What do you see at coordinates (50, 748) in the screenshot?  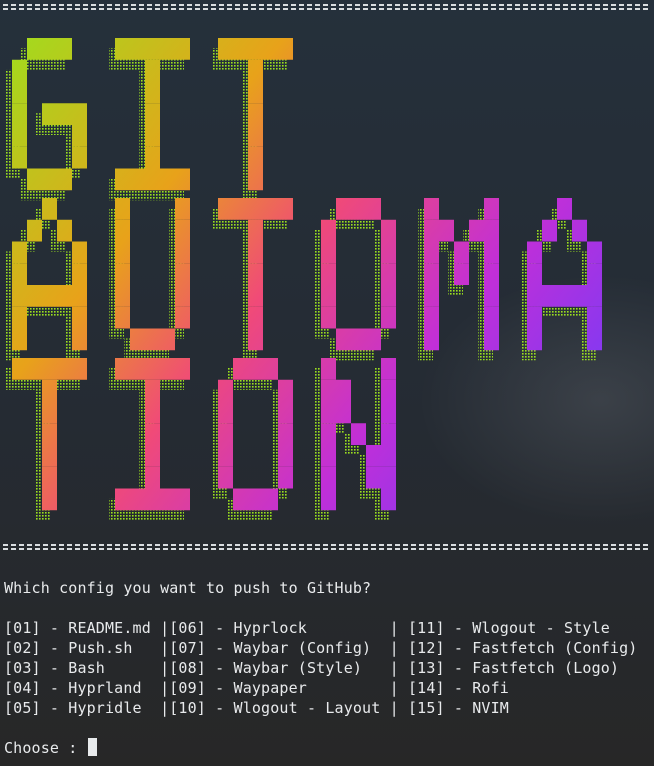 I see `choose-prompt: Choose :` at bounding box center [50, 748].